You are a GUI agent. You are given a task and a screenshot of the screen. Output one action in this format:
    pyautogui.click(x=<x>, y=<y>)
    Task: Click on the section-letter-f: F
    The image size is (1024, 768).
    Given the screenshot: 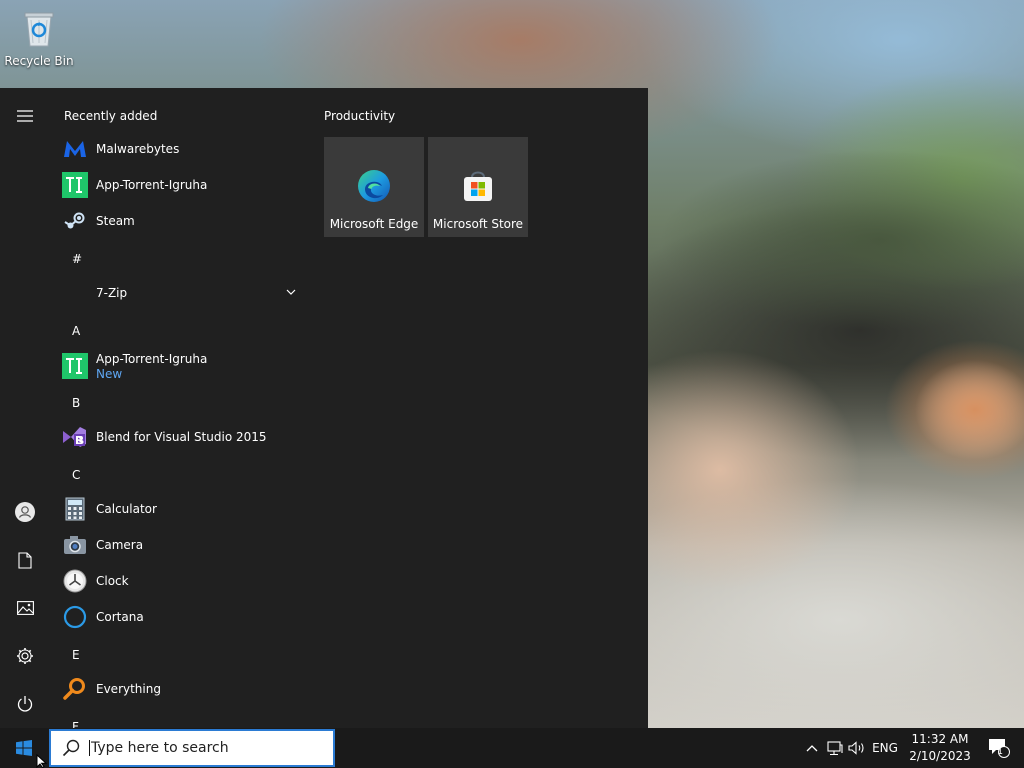 What is the action you would take?
    pyautogui.click(x=75, y=724)
    